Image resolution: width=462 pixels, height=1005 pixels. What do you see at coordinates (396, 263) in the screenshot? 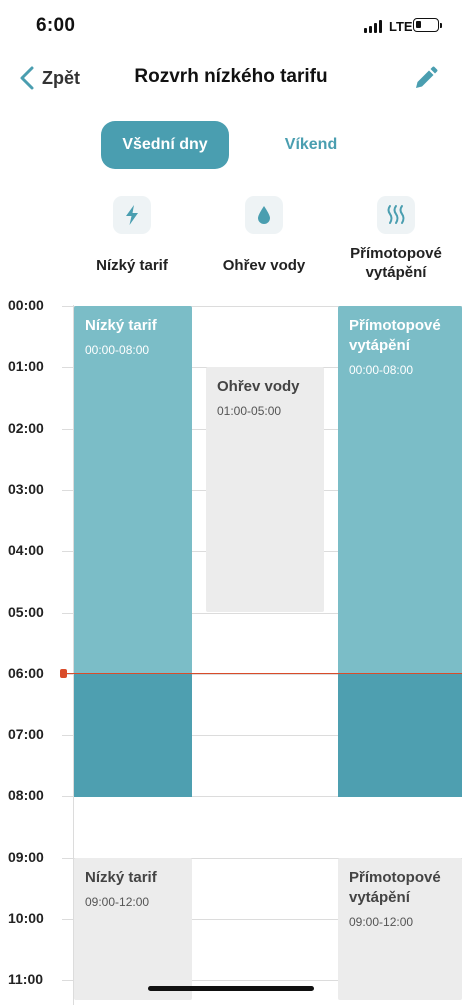
I see `category-label-direct-heating: Přímotopové vytápění` at bounding box center [396, 263].